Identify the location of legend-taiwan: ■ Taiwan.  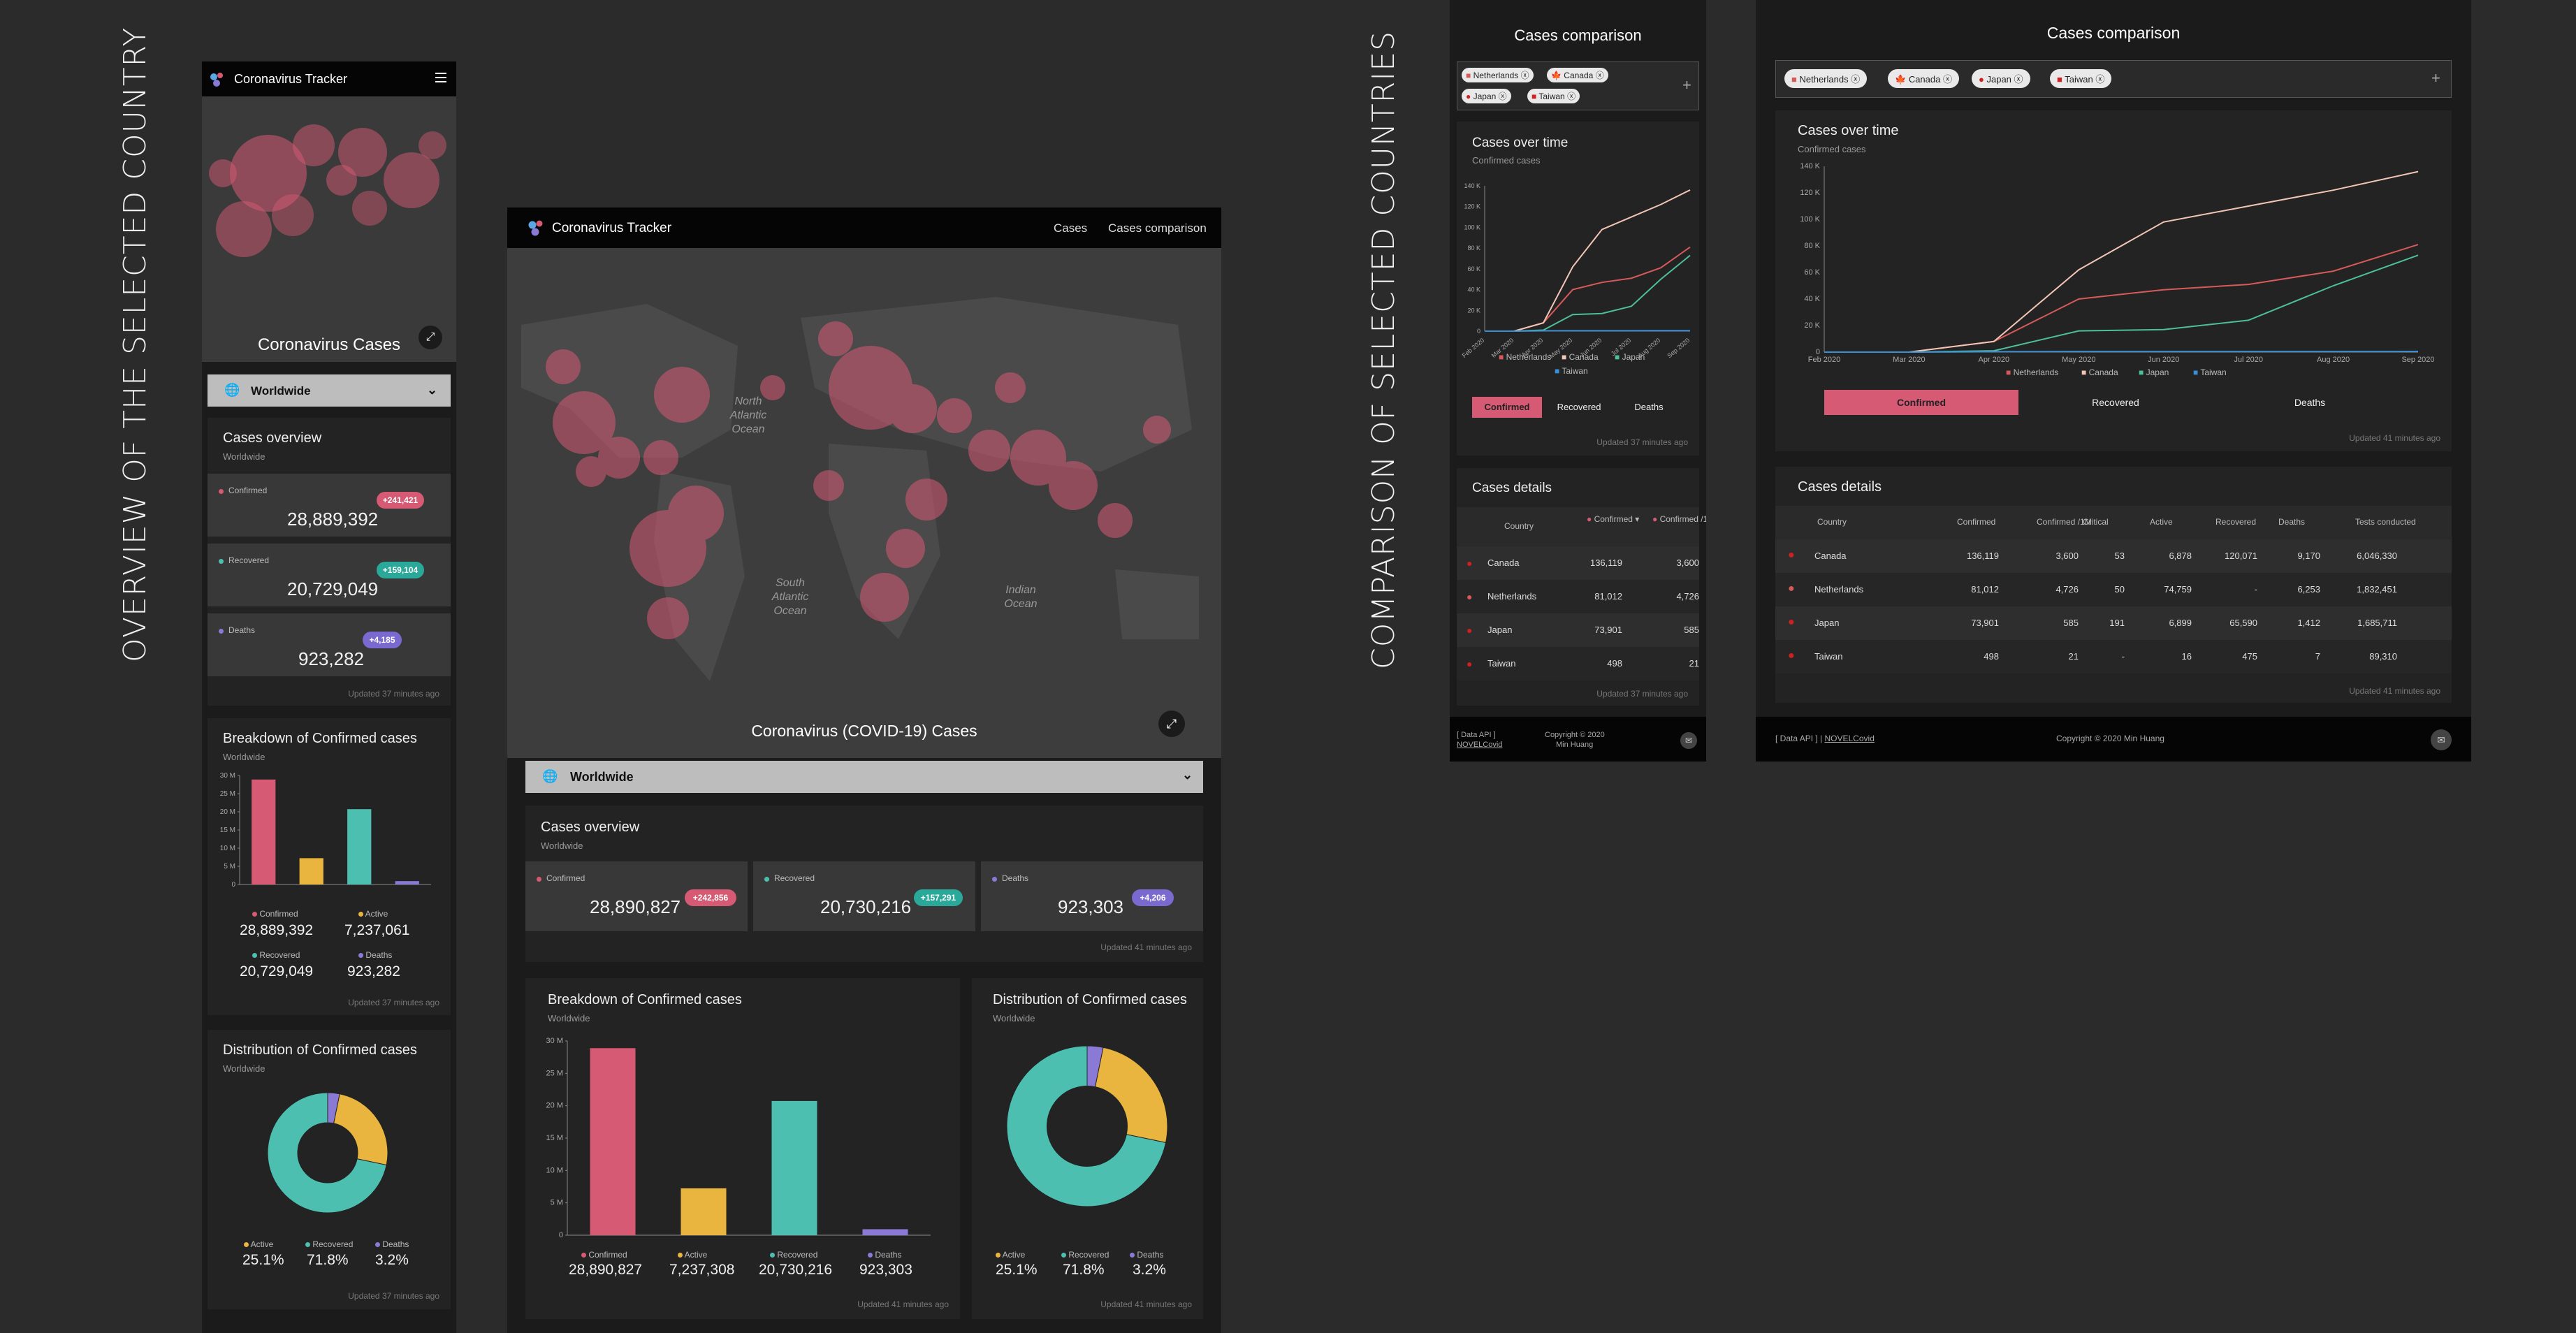
(1572, 371).